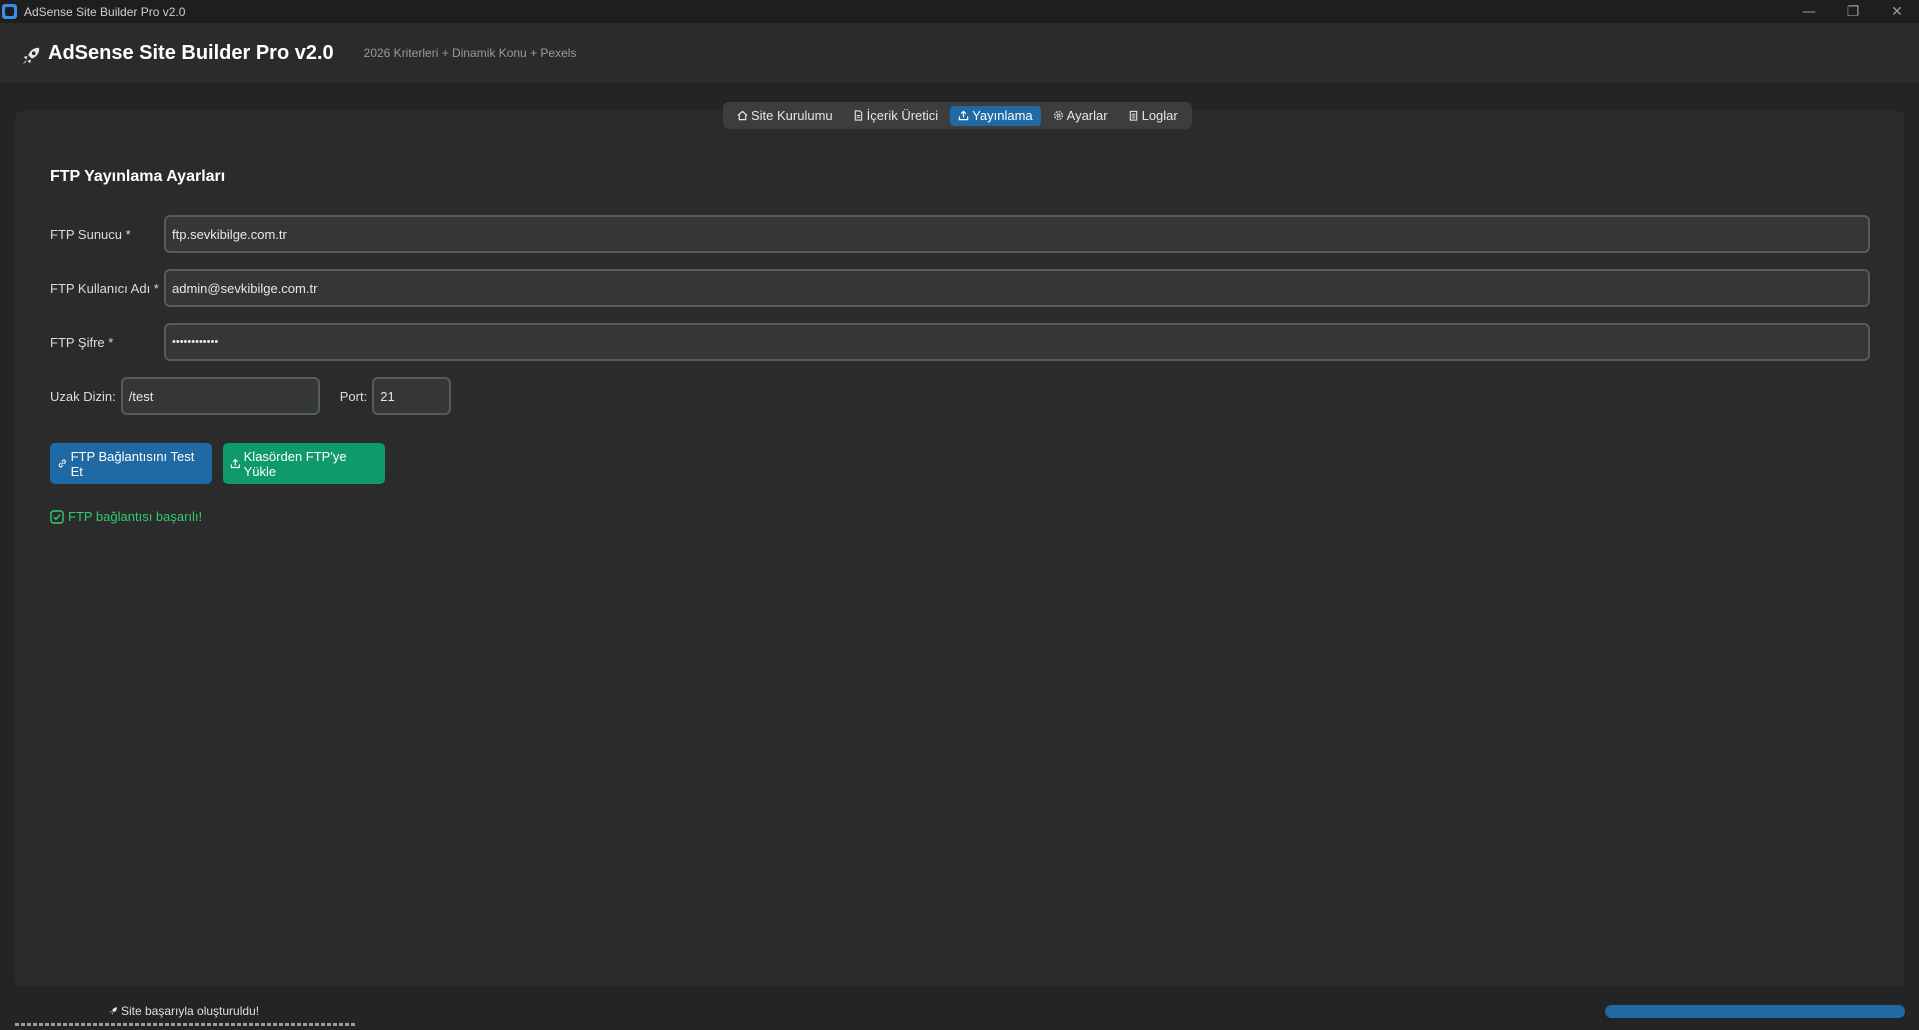 Image resolution: width=1919 pixels, height=1030 pixels. I want to click on progress-bar, so click(1755, 1011).